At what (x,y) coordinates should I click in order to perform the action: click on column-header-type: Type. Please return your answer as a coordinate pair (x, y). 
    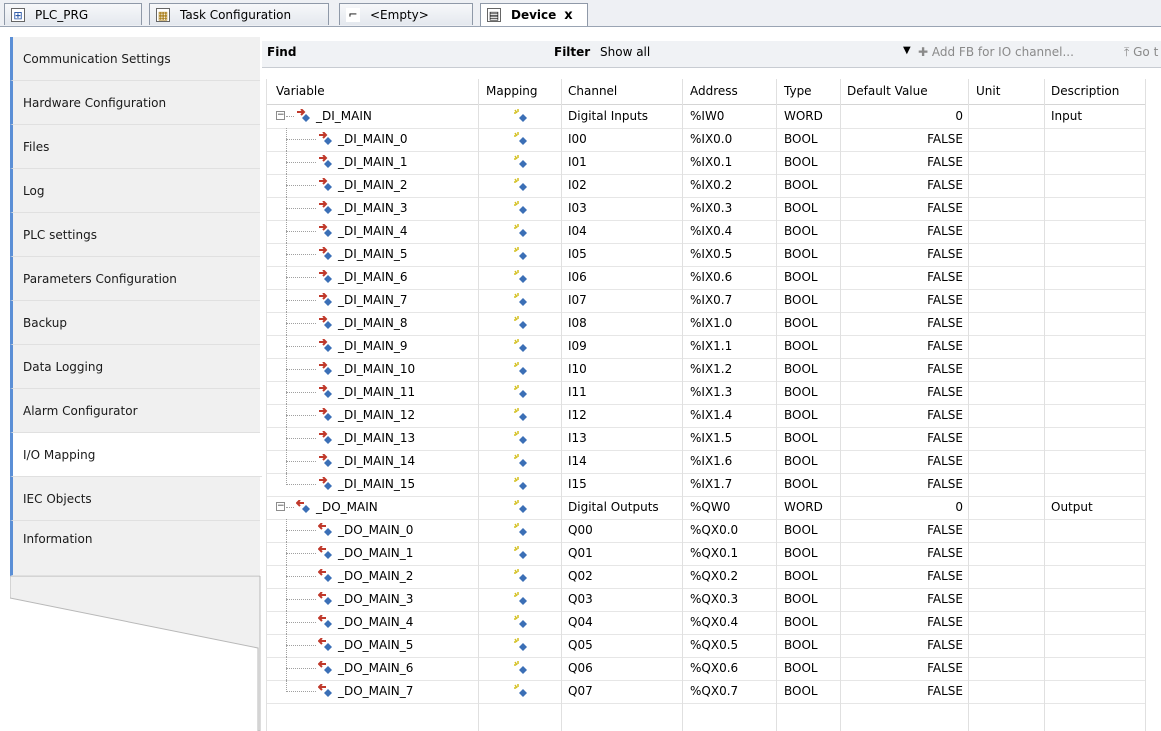
    Looking at the image, I should click on (798, 91).